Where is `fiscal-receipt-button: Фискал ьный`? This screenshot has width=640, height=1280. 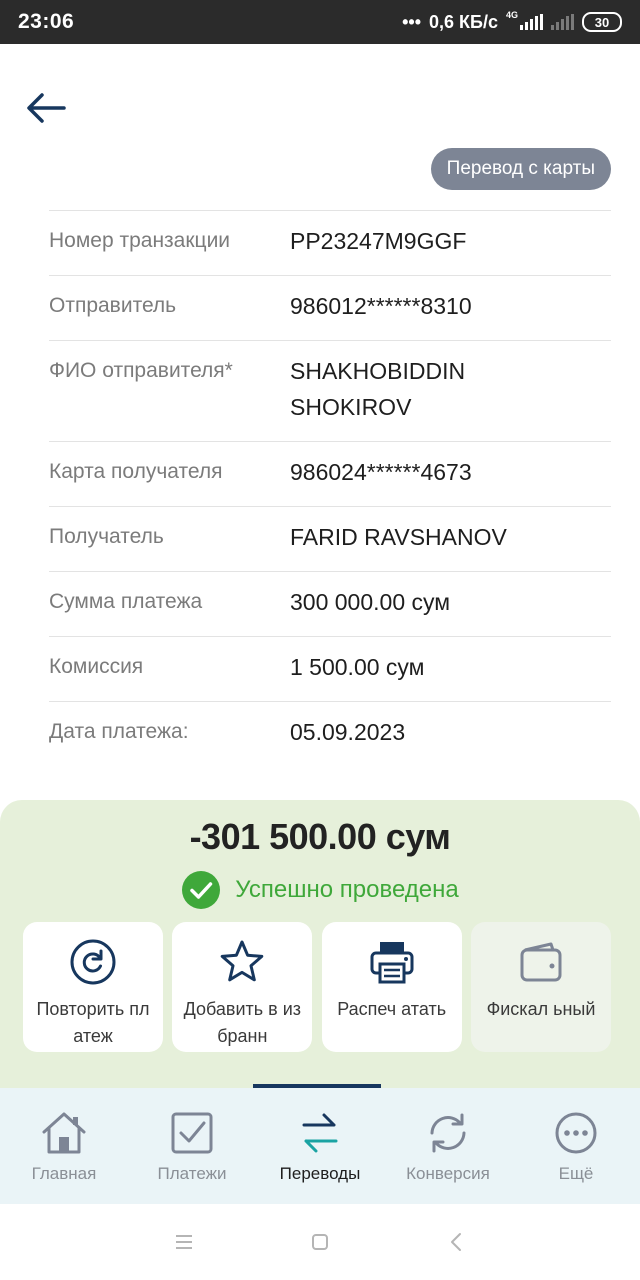 fiscal-receipt-button: Фискал ьный is located at coordinates (540, 987).